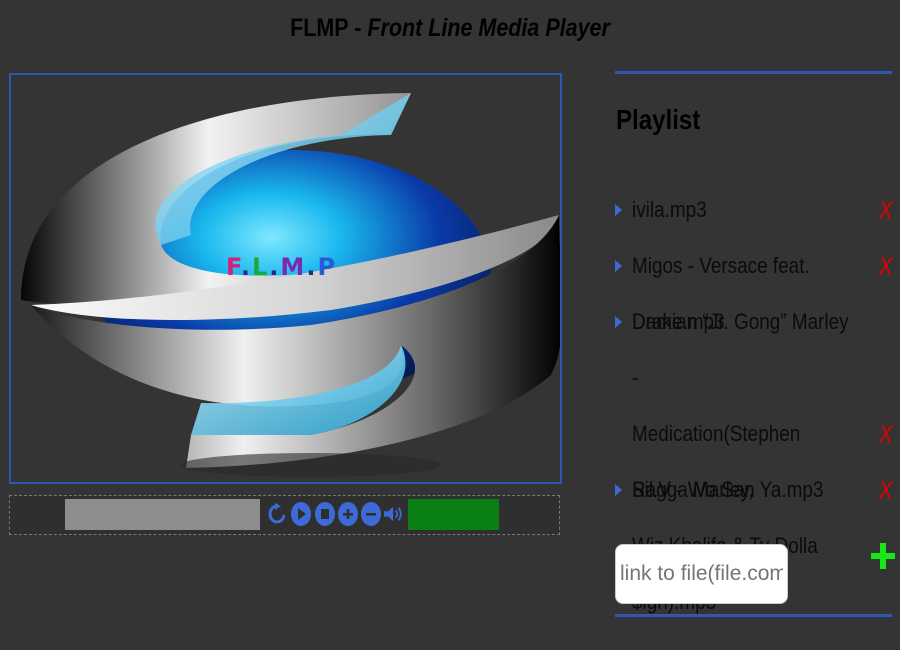  I want to click on file-link-input, so click(701, 574).